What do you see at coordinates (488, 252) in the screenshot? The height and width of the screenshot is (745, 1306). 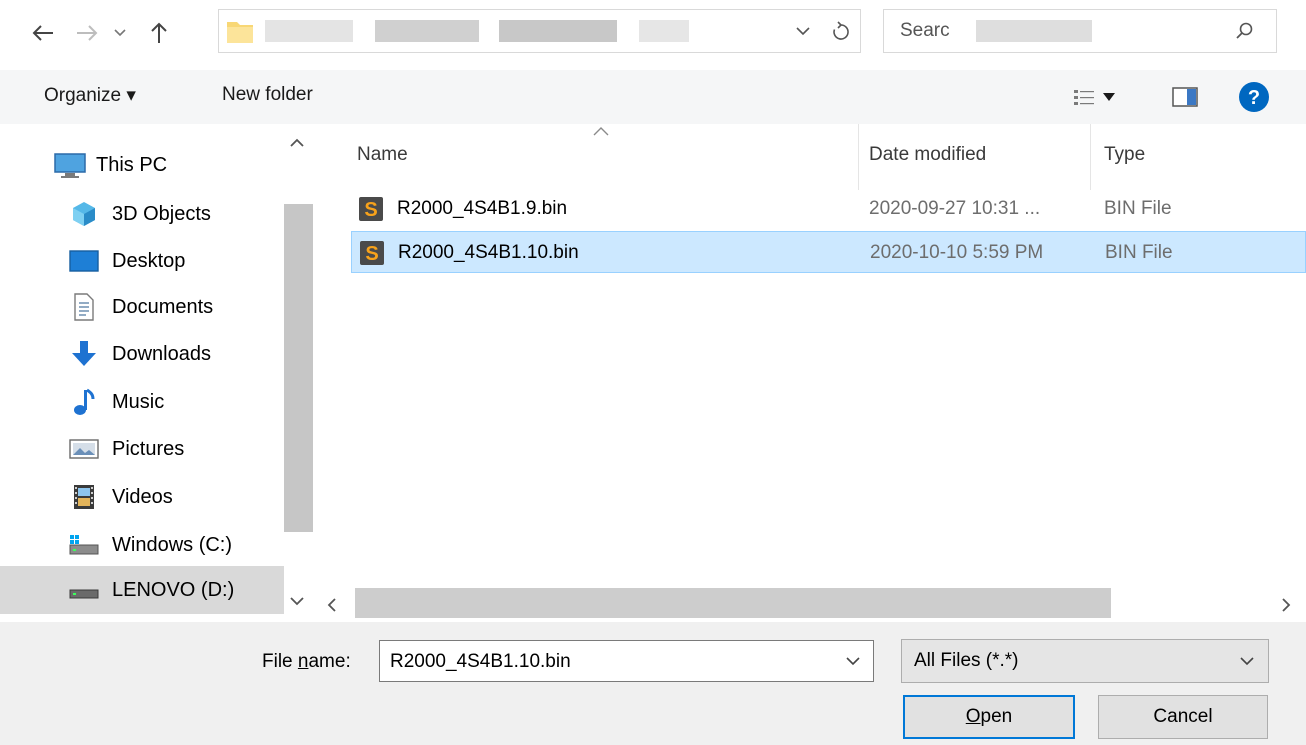 I see `file-name: R2000_4S4B1.10.bin` at bounding box center [488, 252].